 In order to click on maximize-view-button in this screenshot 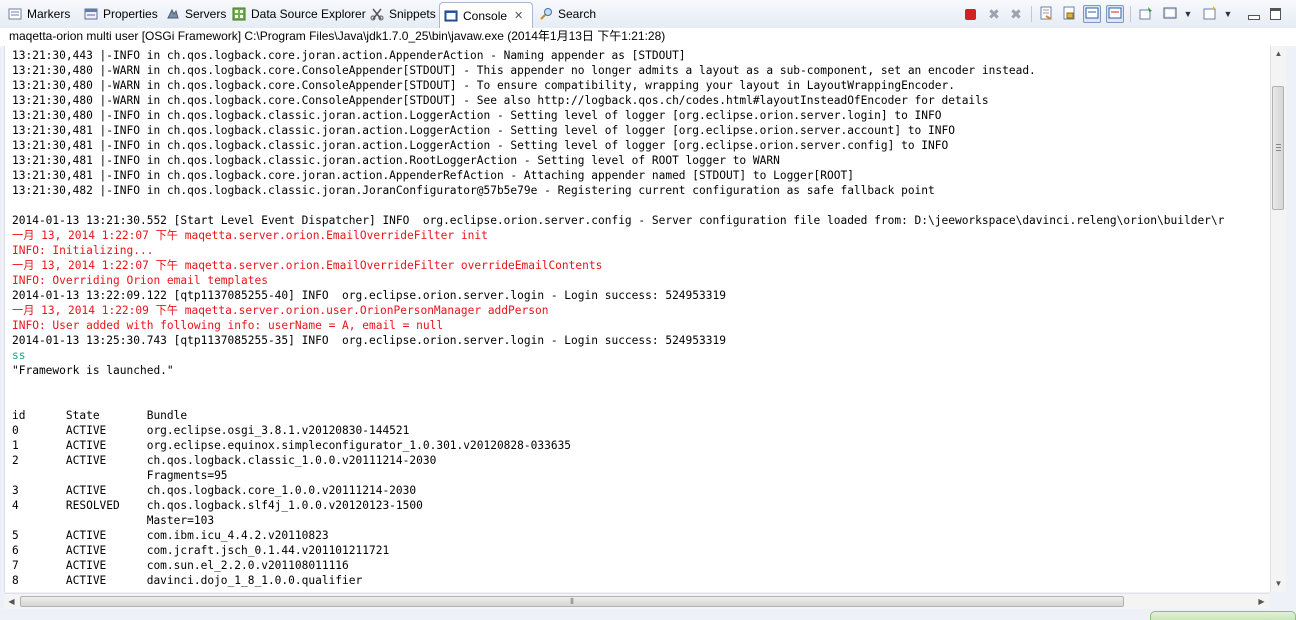, I will do `click(1275, 14)`.